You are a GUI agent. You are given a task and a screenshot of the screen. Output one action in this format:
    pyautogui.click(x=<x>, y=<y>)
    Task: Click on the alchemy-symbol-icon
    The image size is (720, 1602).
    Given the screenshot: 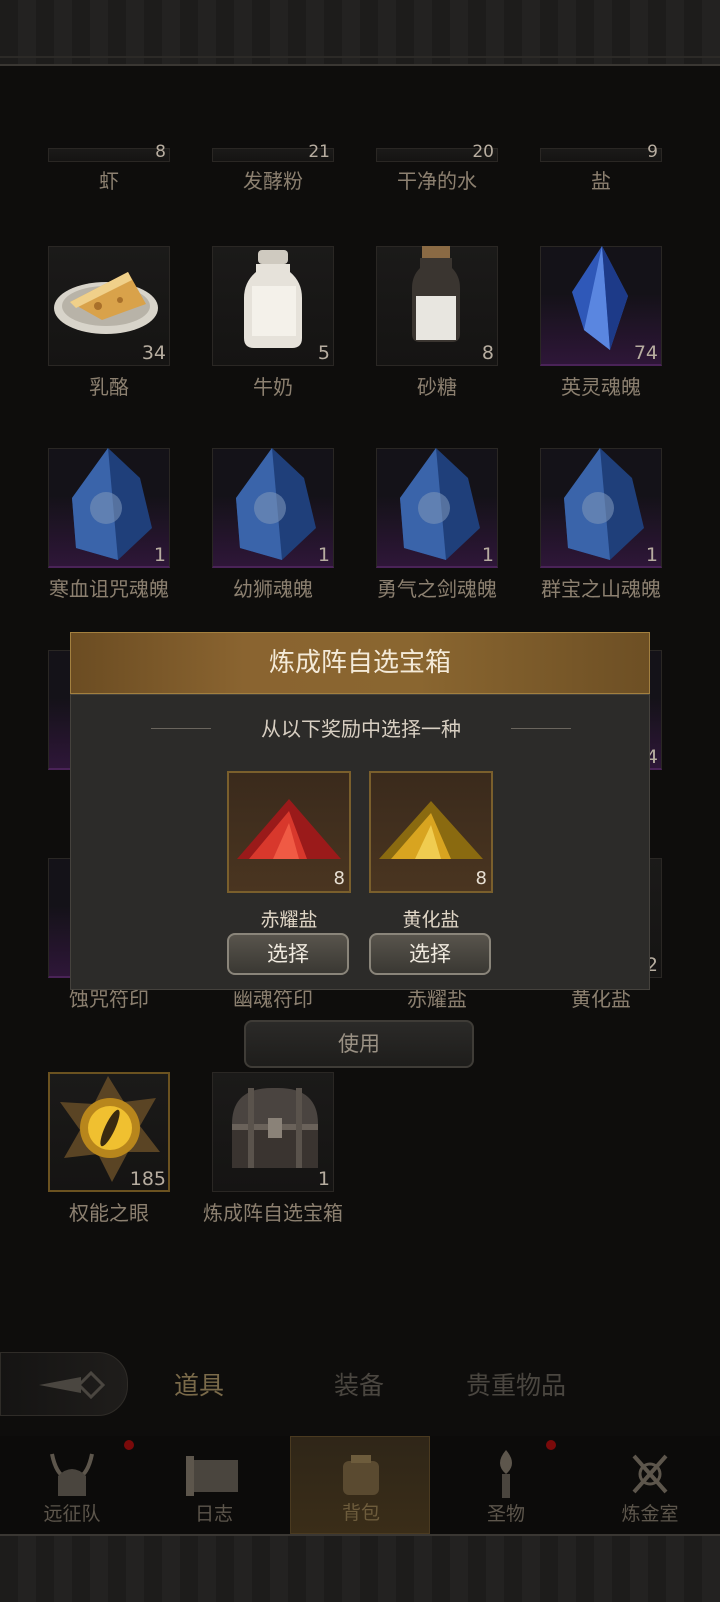 What is the action you would take?
    pyautogui.click(x=650, y=1474)
    